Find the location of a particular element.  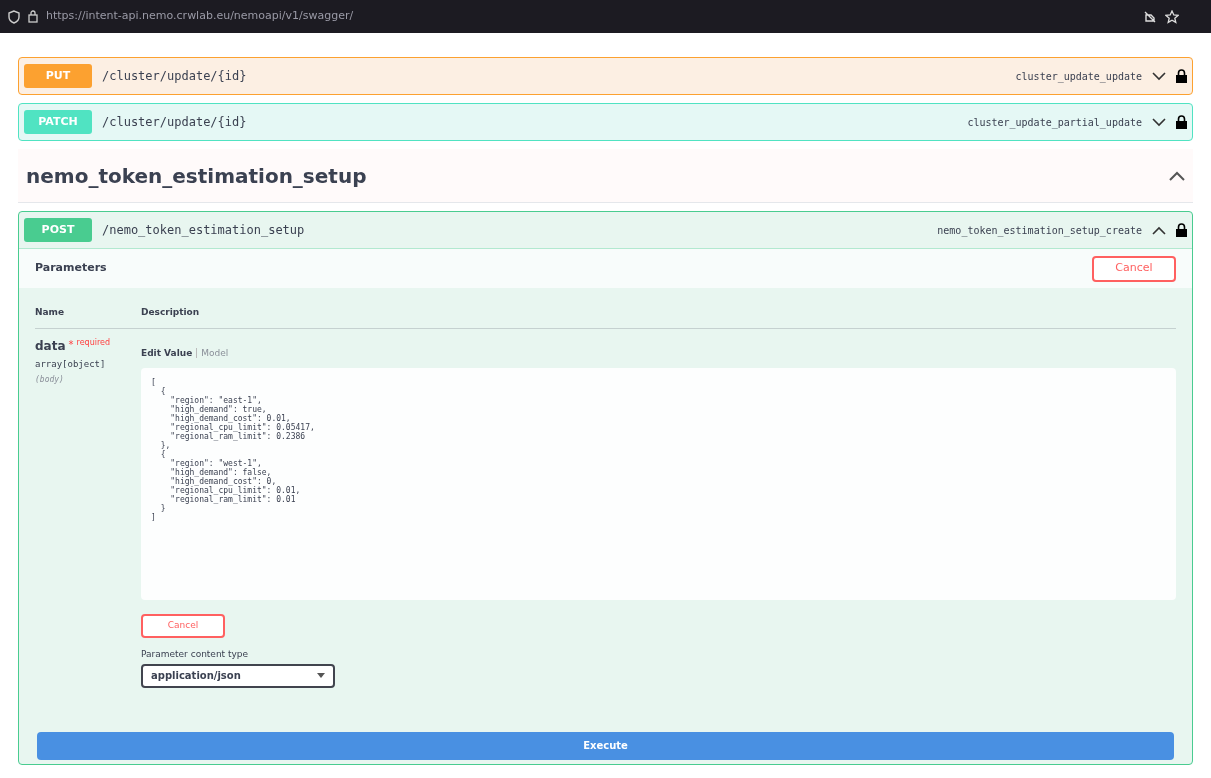

operation-id: cluster_update_partial_update is located at coordinates (1054, 122).